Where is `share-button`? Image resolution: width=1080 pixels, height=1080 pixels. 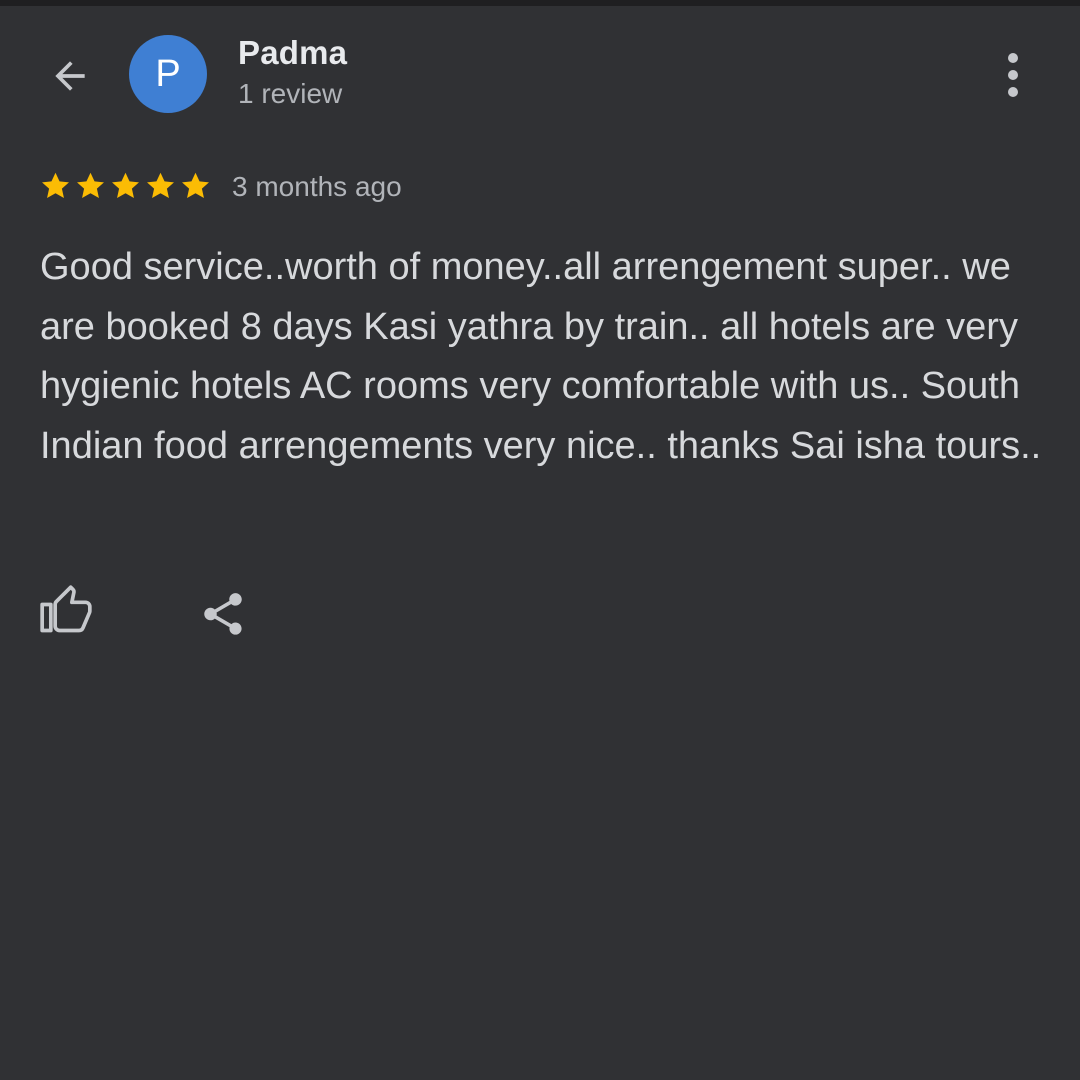
share-button is located at coordinates (223, 614).